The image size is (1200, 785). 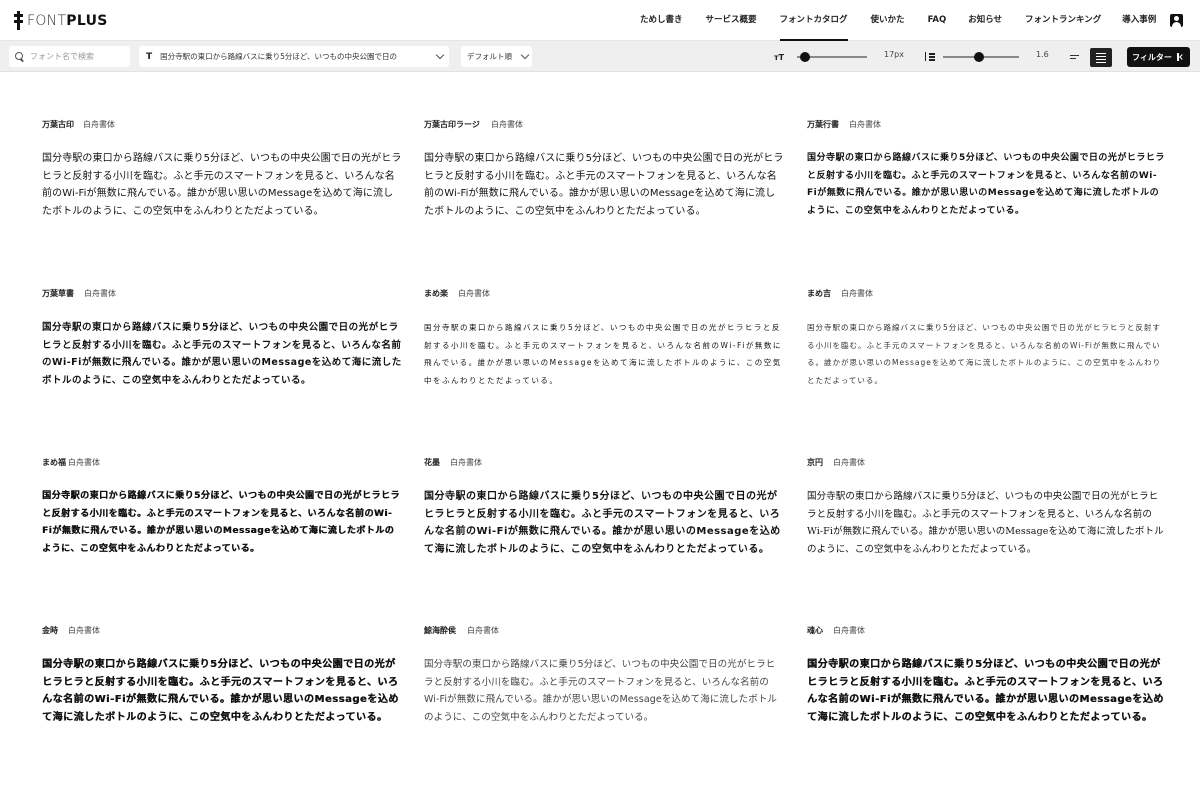 I want to click on nav-item-ranking: フォントランキング, so click(x=1063, y=20).